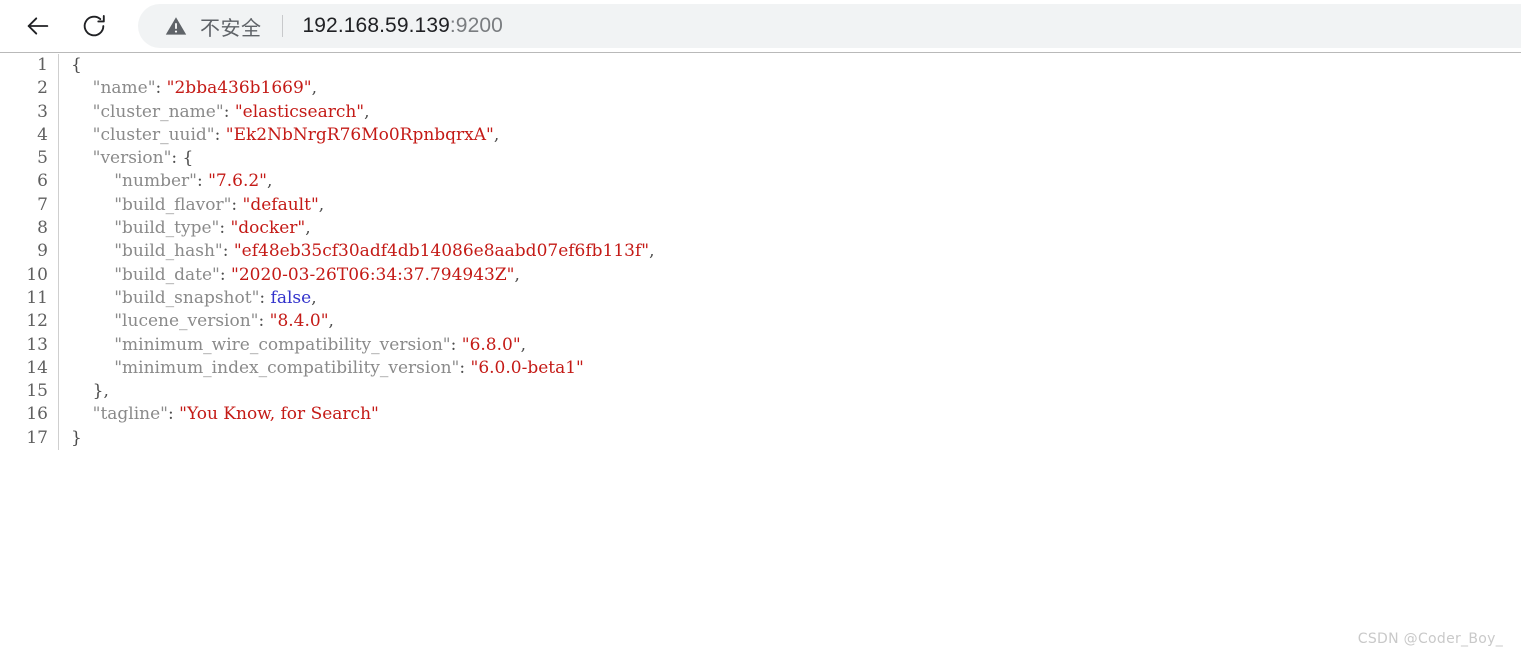 The width and height of the screenshot is (1521, 655). I want to click on json-token-key: "number", so click(155, 181).